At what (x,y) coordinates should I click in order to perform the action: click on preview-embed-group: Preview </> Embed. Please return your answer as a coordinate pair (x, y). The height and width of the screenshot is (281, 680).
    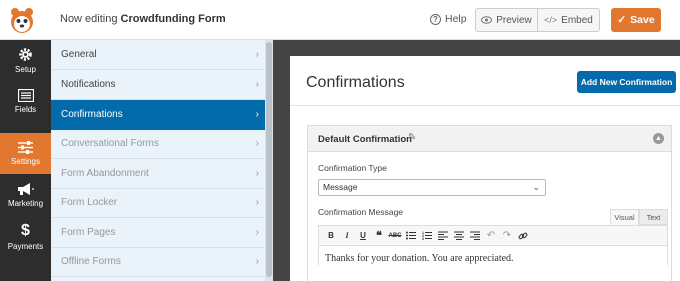
    Looking at the image, I should click on (537, 20).